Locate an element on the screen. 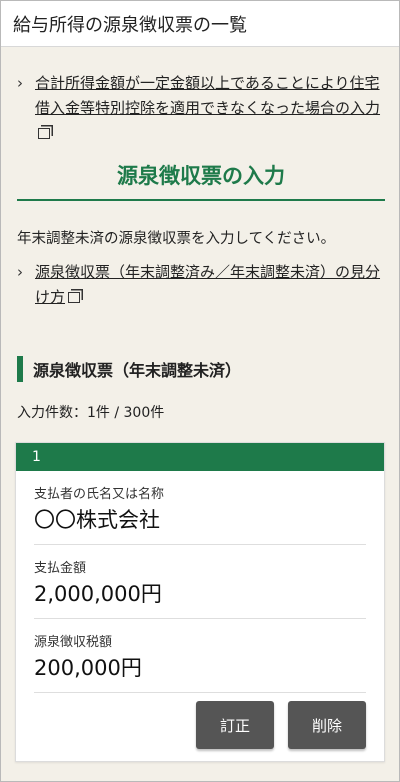 The width and height of the screenshot is (400, 782). entry-count: 入力件数：1件 / 300件 is located at coordinates (91, 413).